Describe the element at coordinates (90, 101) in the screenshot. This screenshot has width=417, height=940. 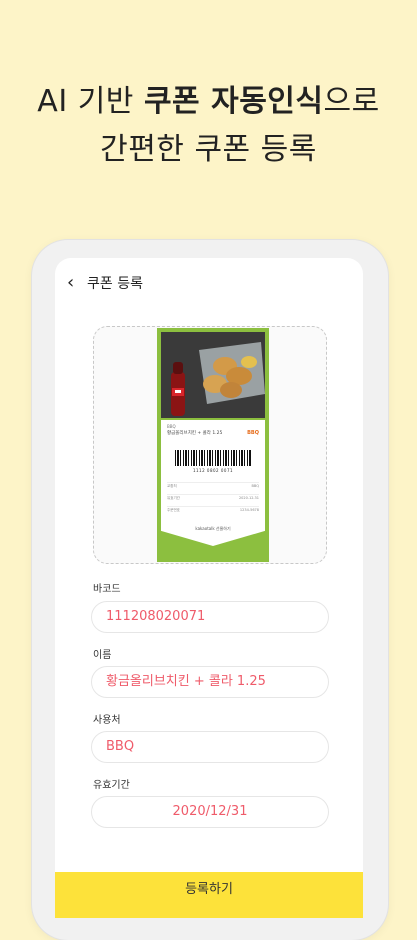
I see `headline-text: AI 기반` at that location.